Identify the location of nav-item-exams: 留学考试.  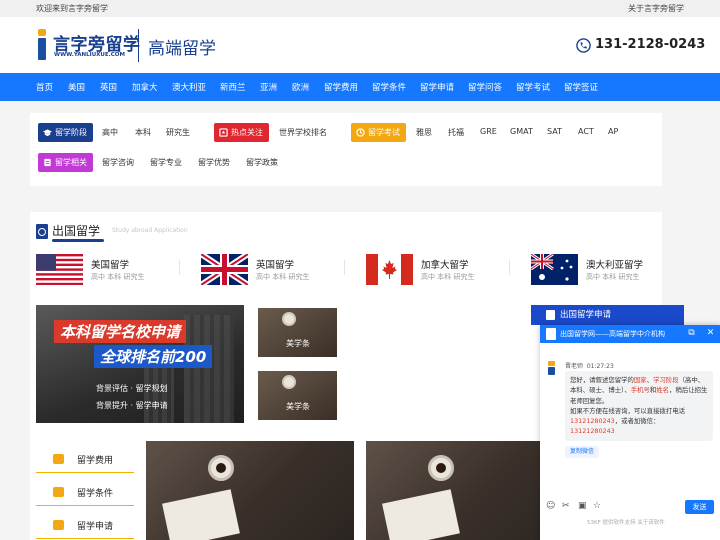
(533, 87).